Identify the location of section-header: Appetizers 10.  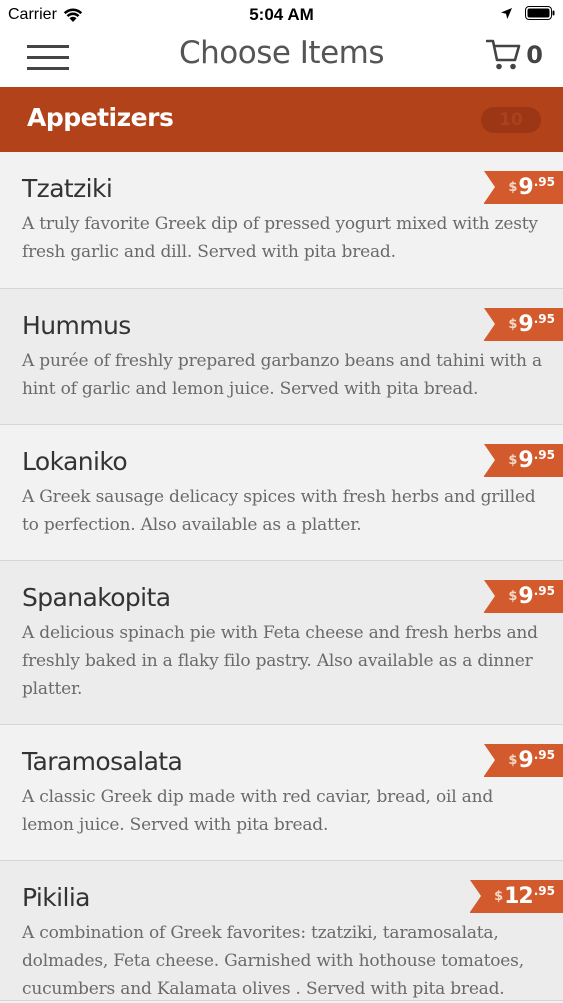
(281, 119).